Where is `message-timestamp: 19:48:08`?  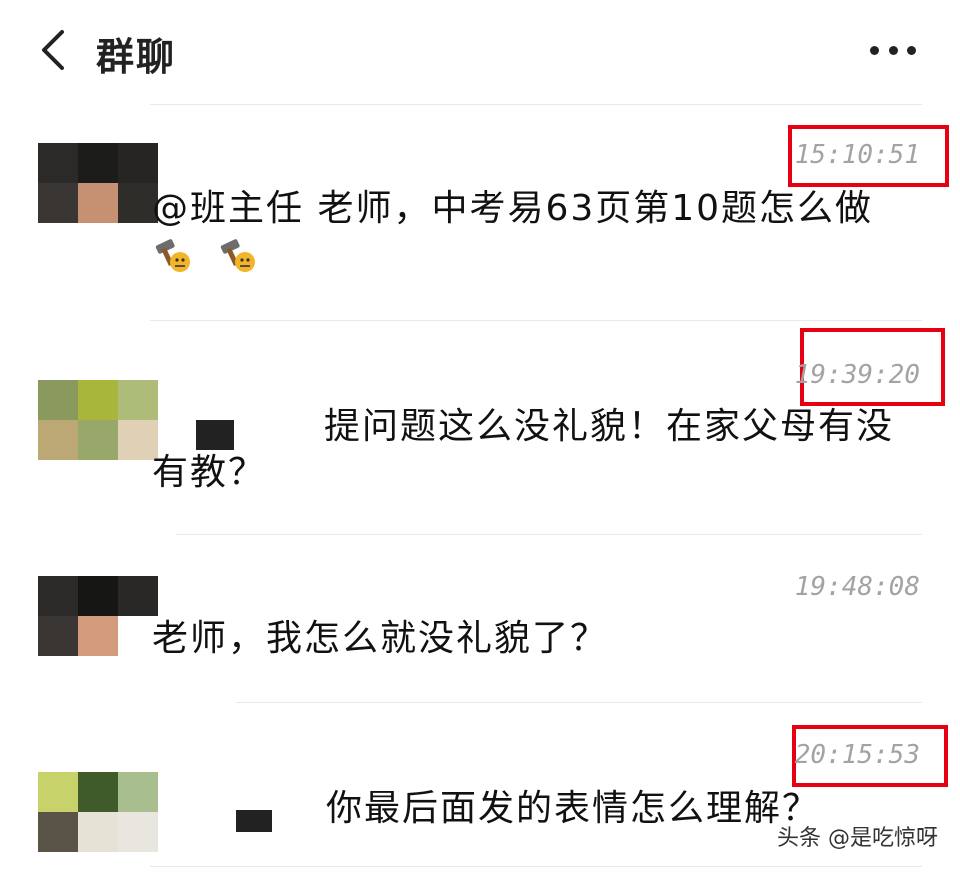 message-timestamp: 19:48:08 is located at coordinates (857, 587).